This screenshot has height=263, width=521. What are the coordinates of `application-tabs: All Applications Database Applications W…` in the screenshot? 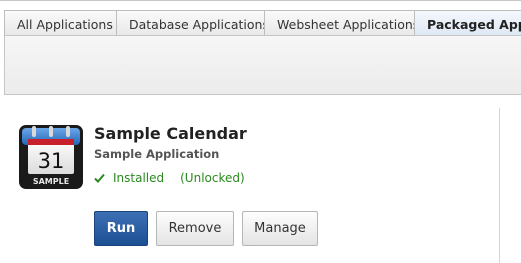 It's located at (260, 18).